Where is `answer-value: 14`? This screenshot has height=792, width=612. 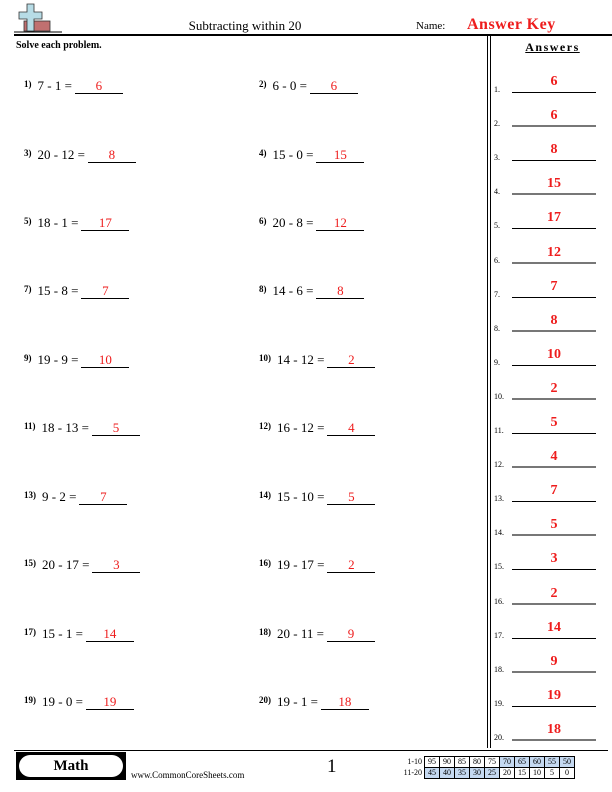
answer-value: 14 is located at coordinates (554, 627).